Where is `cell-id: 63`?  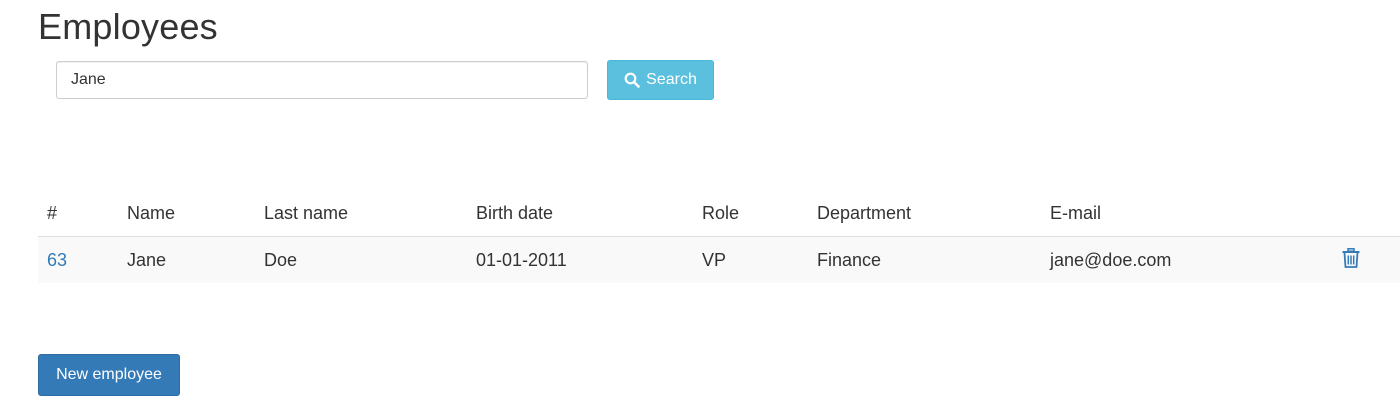 cell-id: 63 is located at coordinates (78, 260).